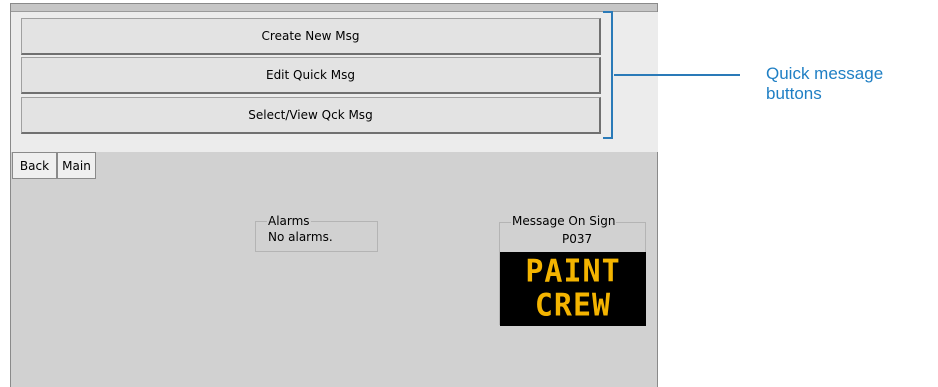 This screenshot has height=387, width=938. What do you see at coordinates (334, 8) in the screenshot?
I see `window-top-bar` at bounding box center [334, 8].